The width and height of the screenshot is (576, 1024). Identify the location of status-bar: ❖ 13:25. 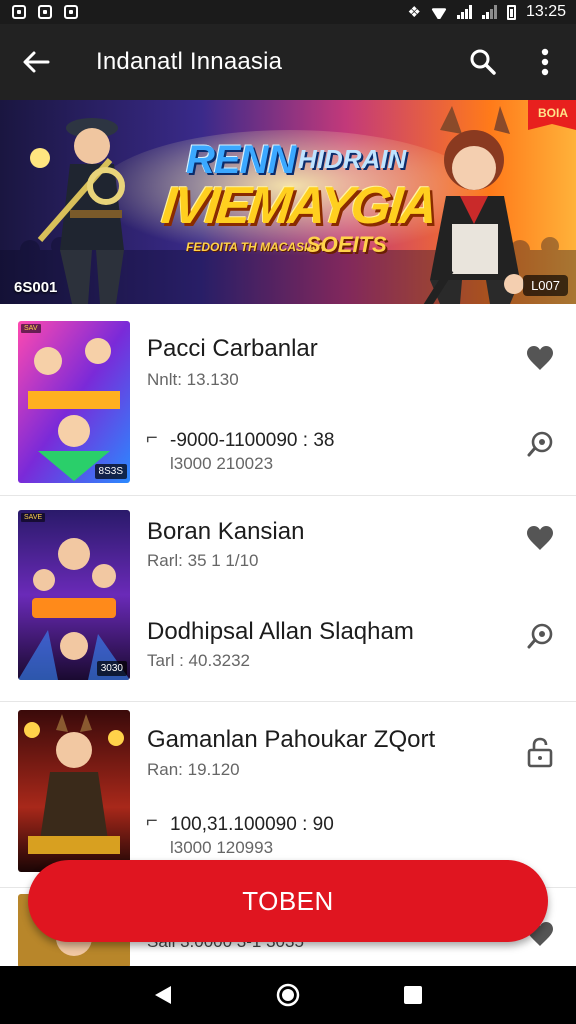
(288, 12).